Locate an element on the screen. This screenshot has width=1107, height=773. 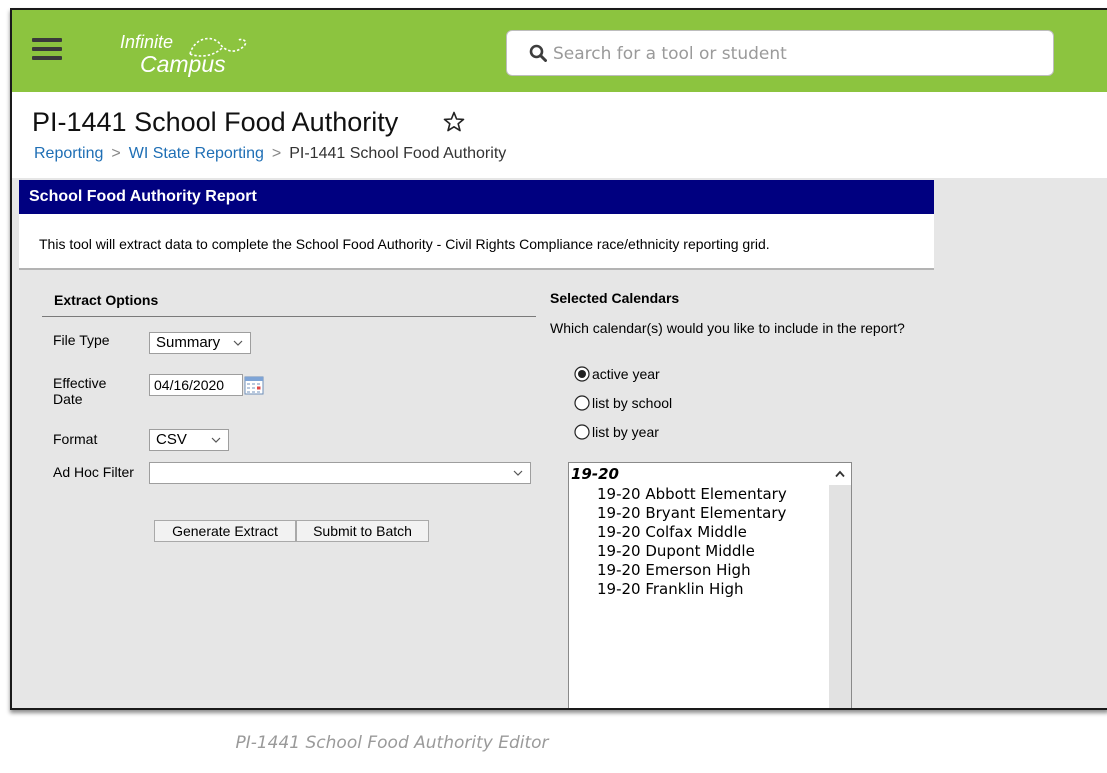
file-type-select: Summary is located at coordinates (200, 343).